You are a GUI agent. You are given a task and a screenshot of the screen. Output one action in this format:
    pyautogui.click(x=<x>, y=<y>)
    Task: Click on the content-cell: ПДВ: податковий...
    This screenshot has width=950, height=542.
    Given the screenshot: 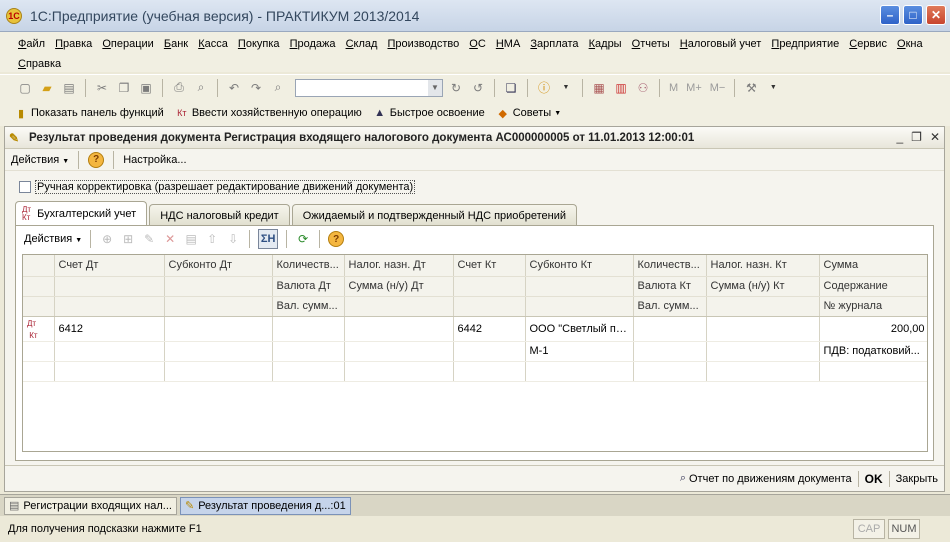 What is the action you would take?
    pyautogui.click(x=873, y=351)
    